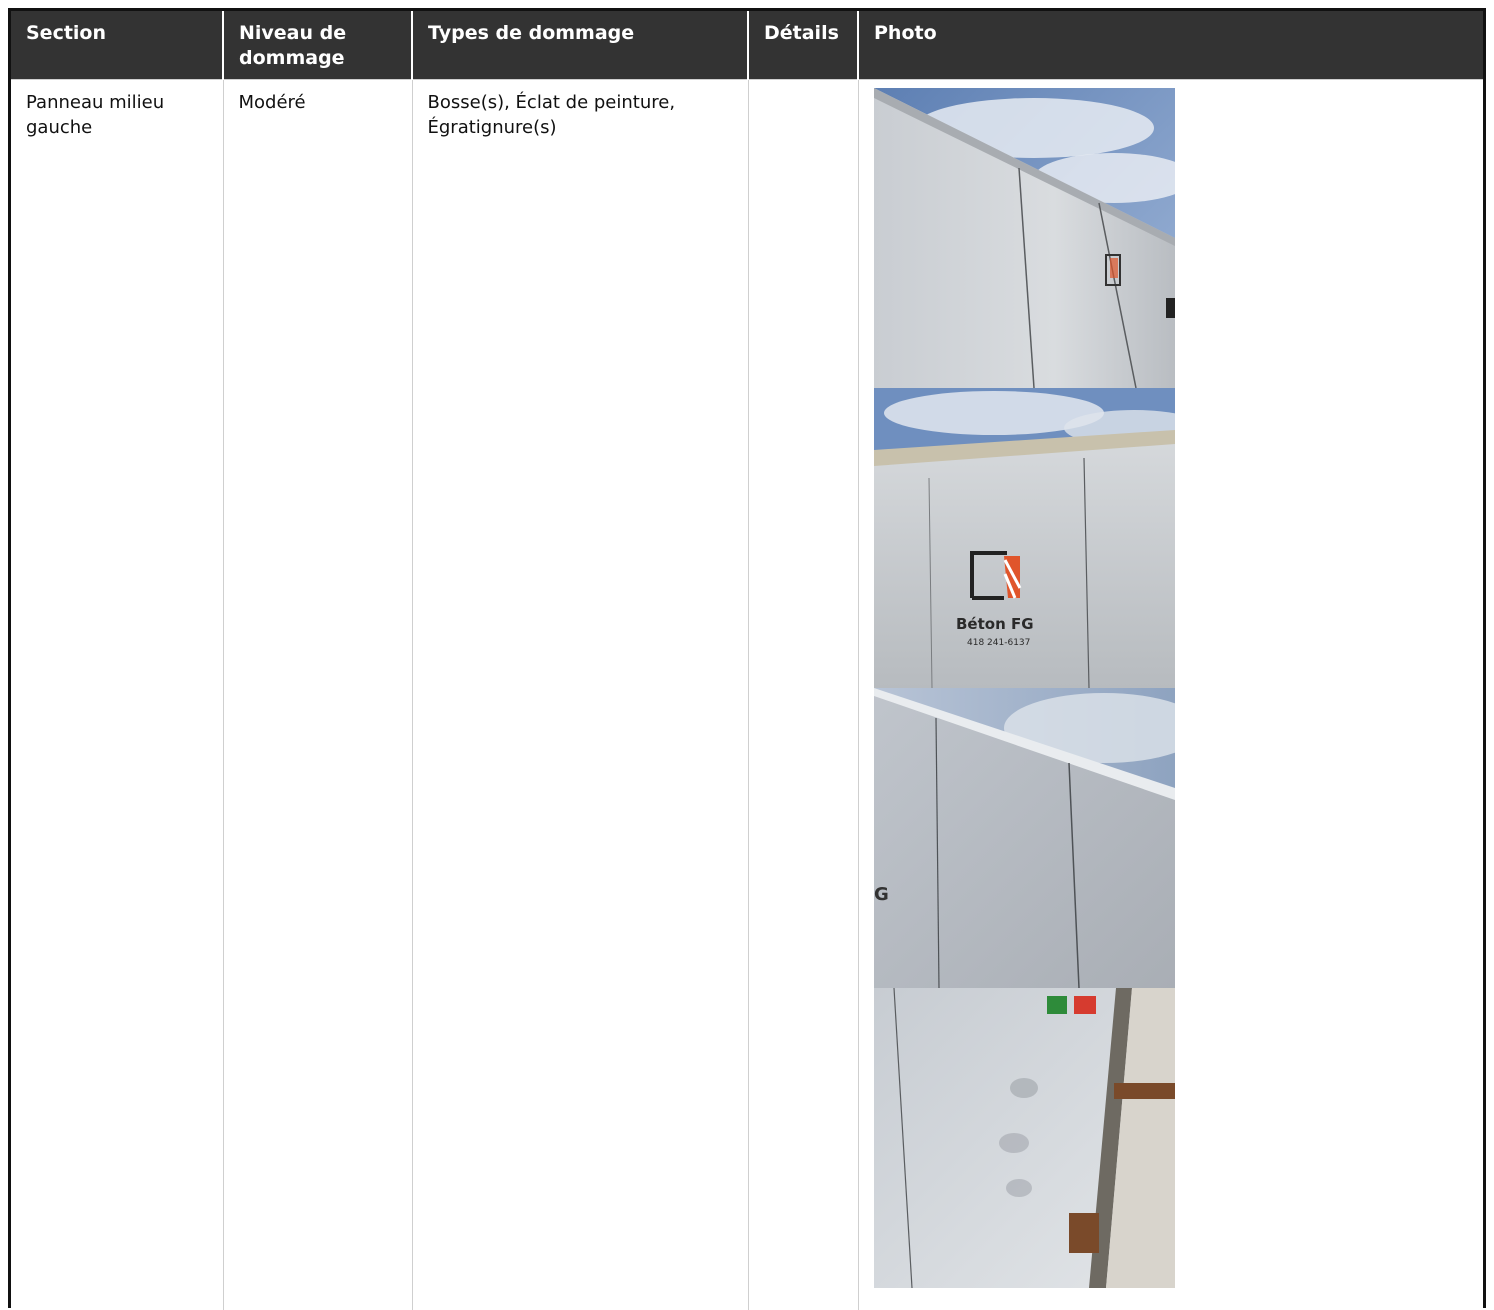  Describe the element at coordinates (580, 45) in the screenshot. I see `header-types: Types de dommage` at that location.